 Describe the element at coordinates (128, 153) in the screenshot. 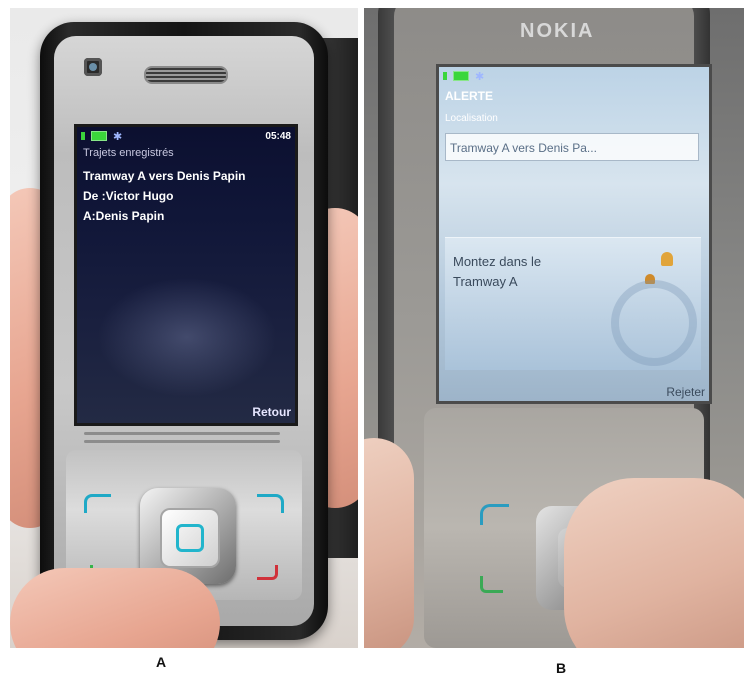

I see `screen-heading: Trajets enregistrés` at that location.